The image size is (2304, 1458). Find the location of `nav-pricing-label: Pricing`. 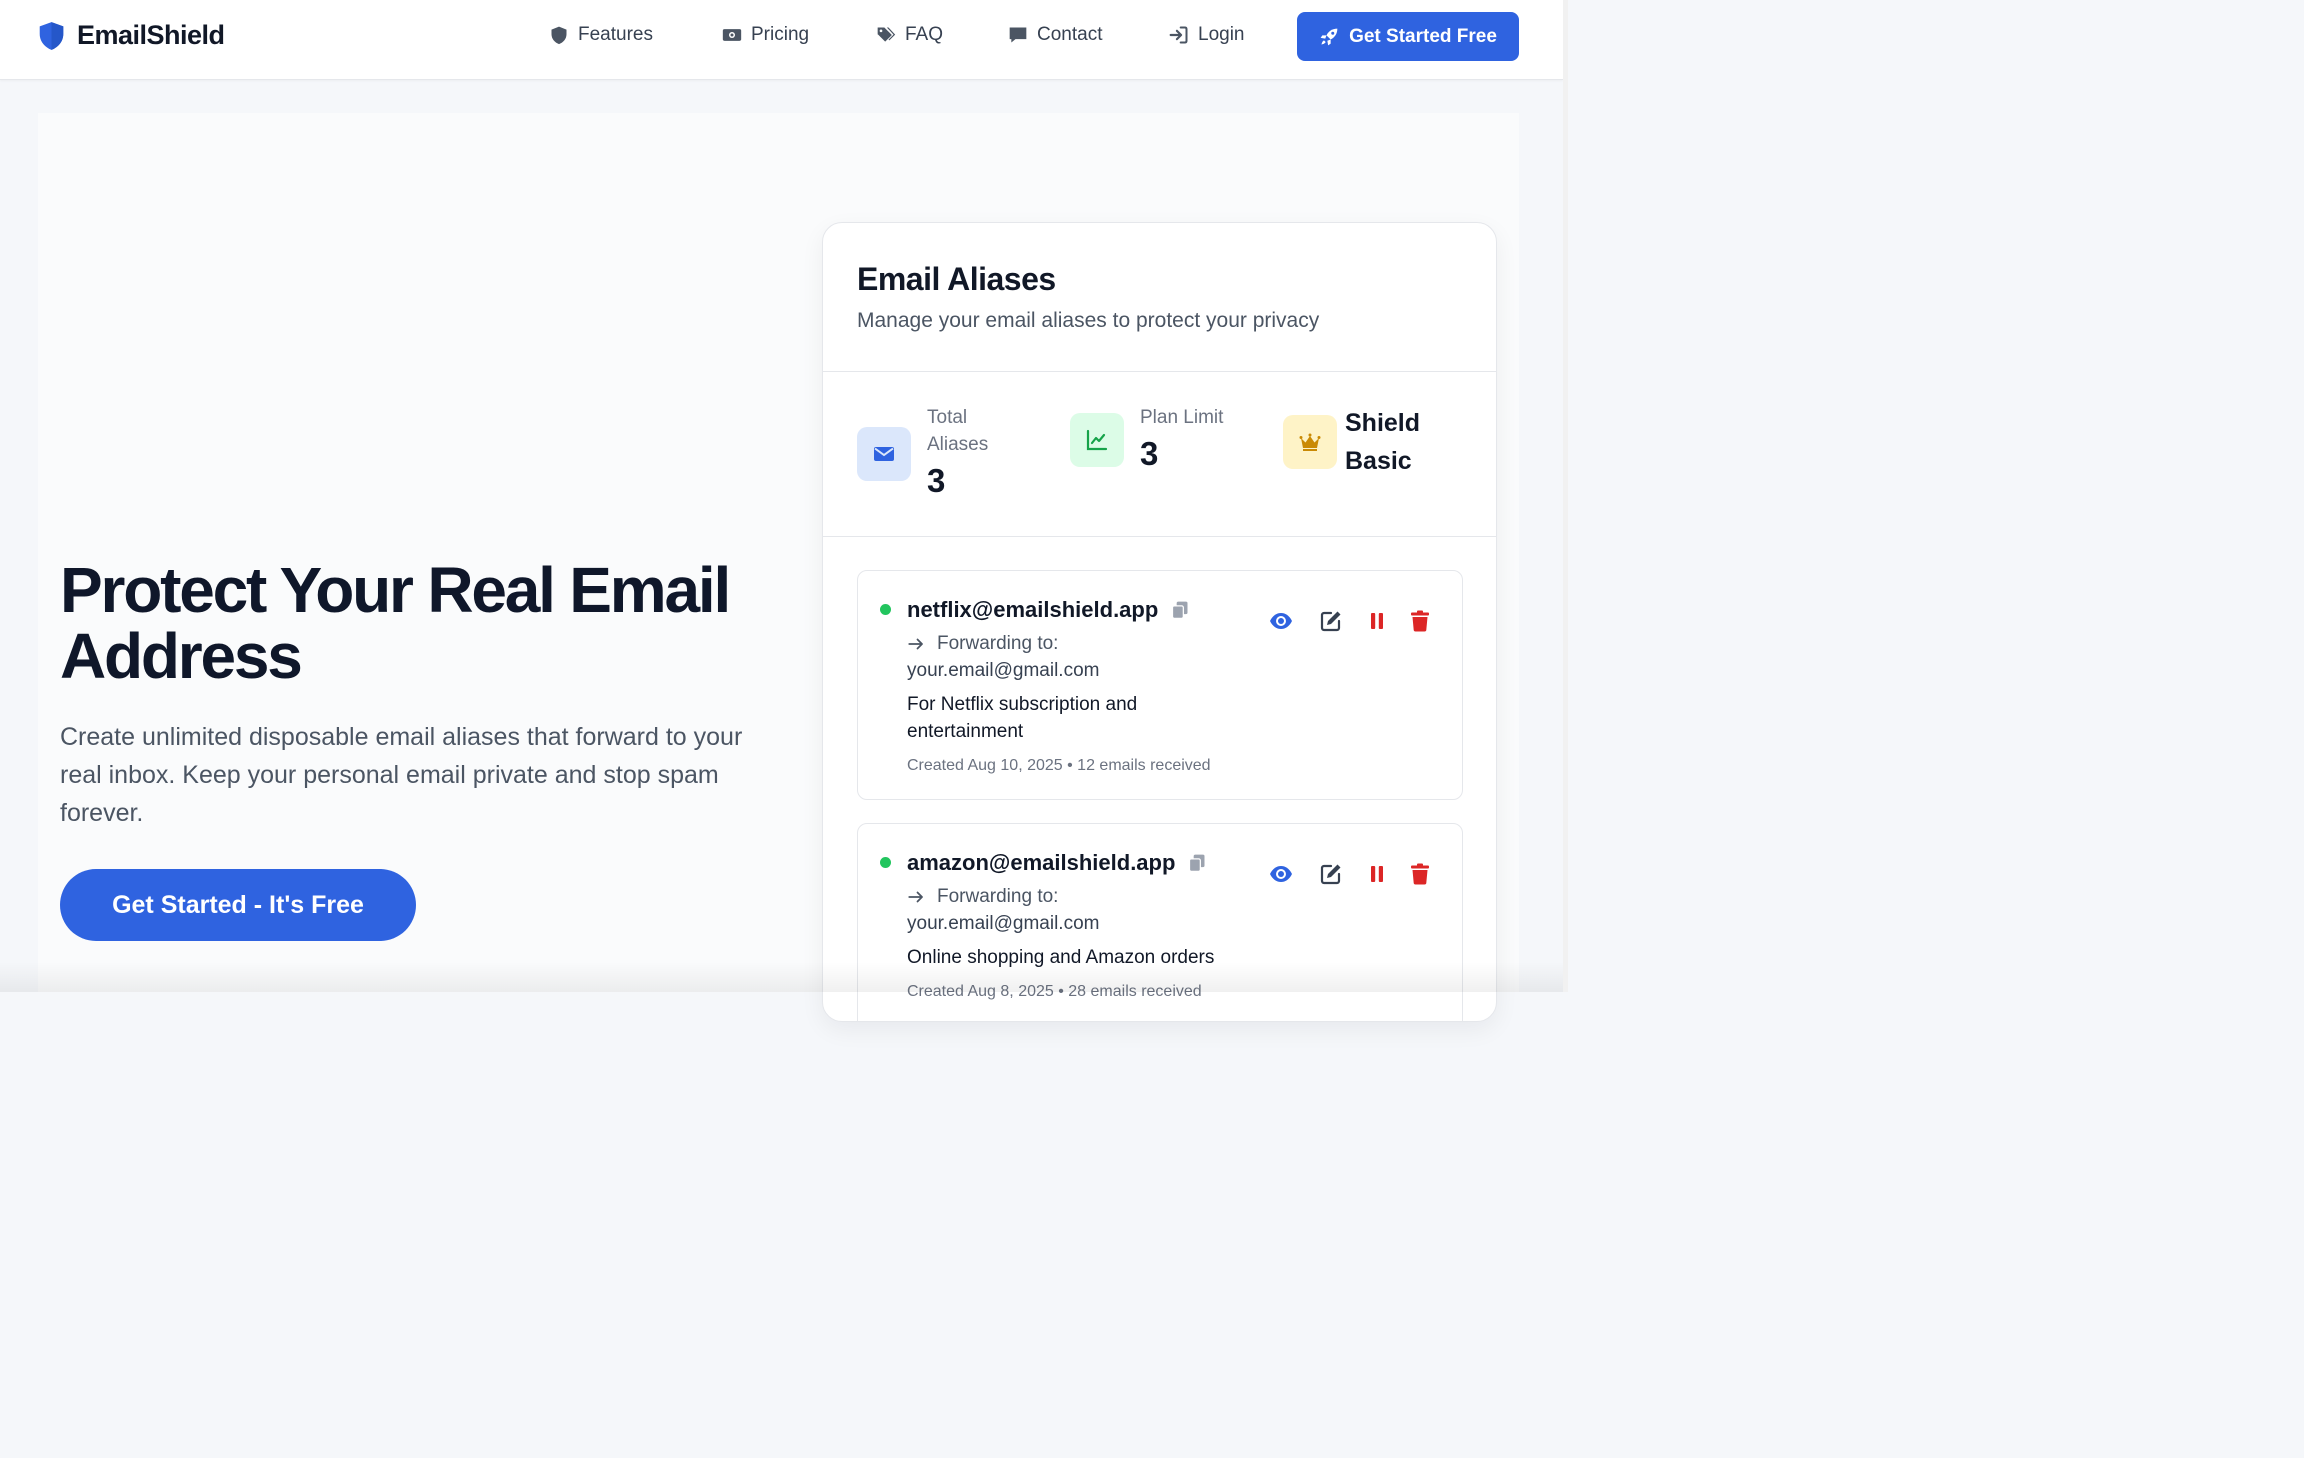

nav-pricing-label: Pricing is located at coordinates (780, 34).